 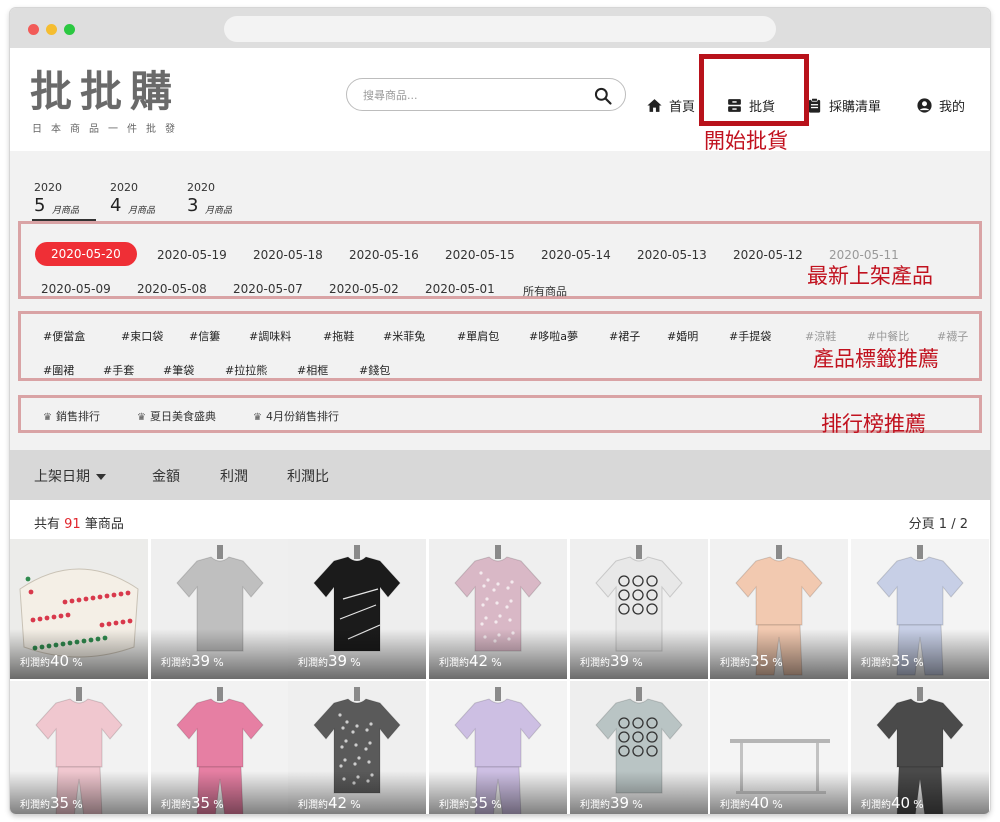 What do you see at coordinates (116, 205) in the screenshot?
I see `month-number: 4` at bounding box center [116, 205].